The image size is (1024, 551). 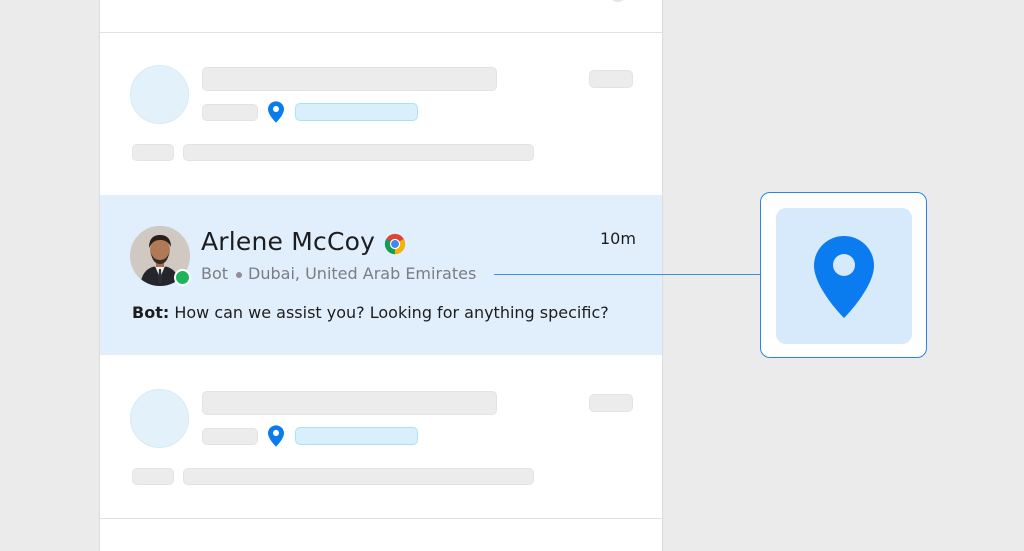 I want to click on location-label: Dubai, United Arab Emirates, so click(x=362, y=273).